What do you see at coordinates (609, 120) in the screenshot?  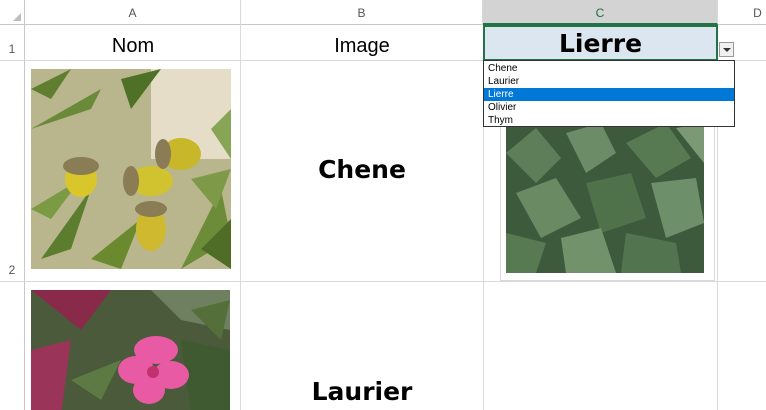 I see `dropdown-option-thym: Thym` at bounding box center [609, 120].